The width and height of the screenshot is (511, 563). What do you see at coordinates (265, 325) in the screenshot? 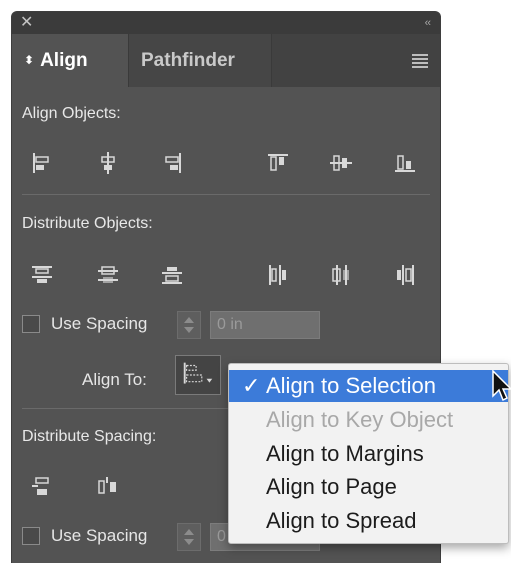
I see `spacing-input: 0 in` at bounding box center [265, 325].